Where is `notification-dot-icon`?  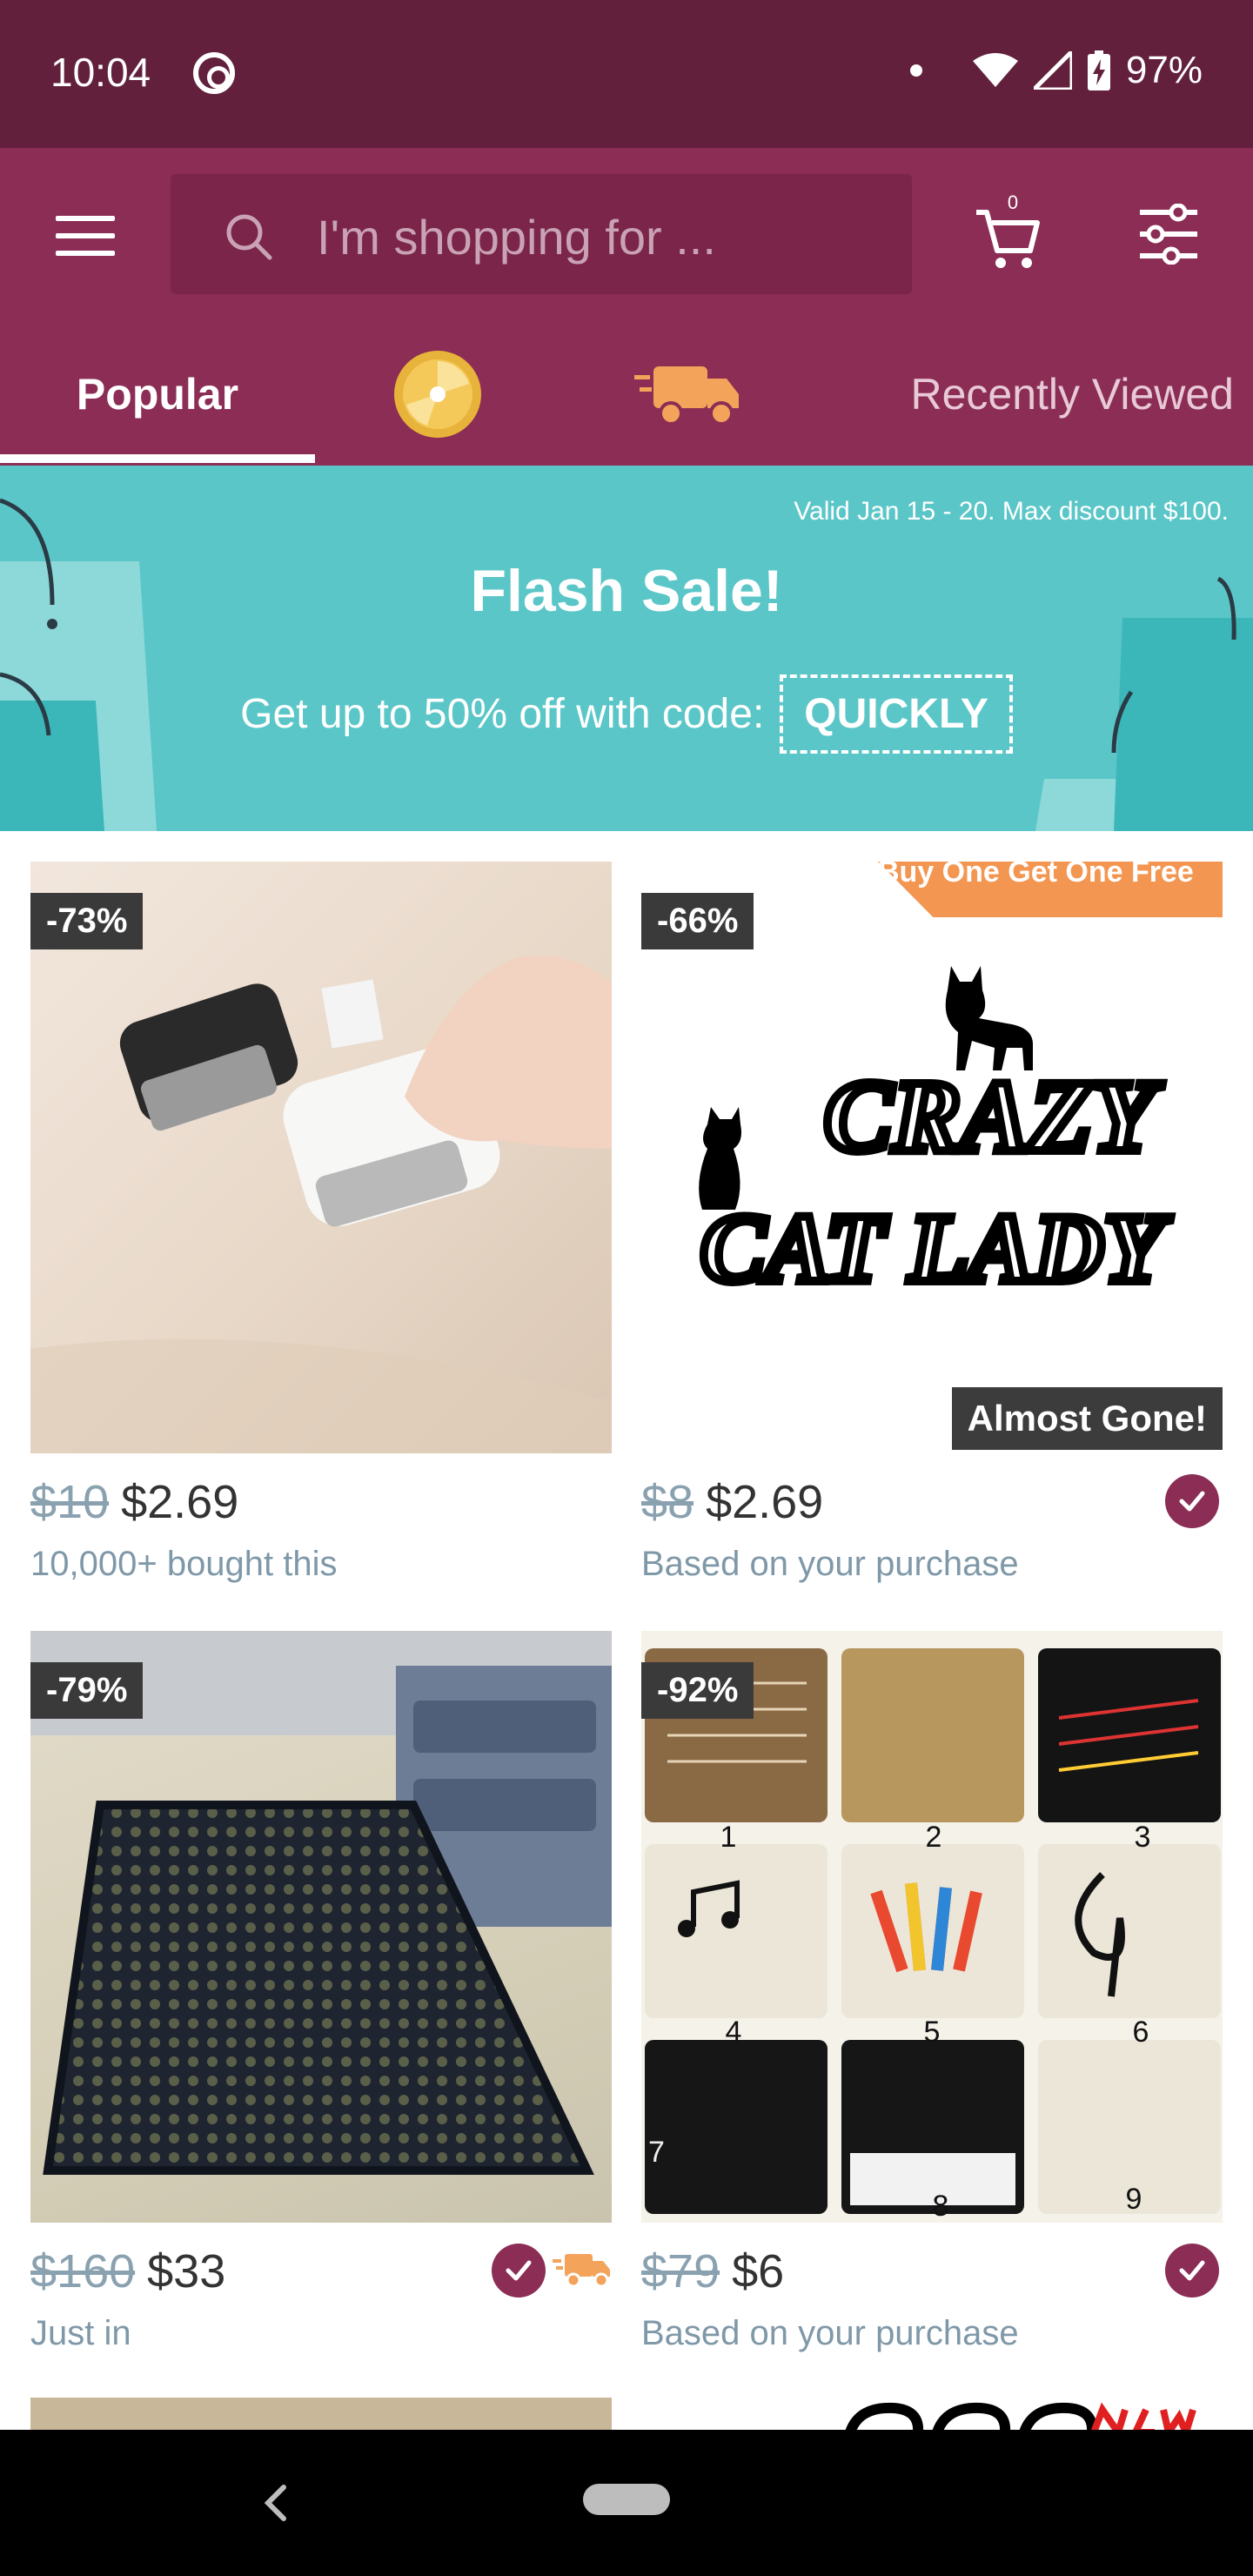
notification-dot-icon is located at coordinates (915, 71).